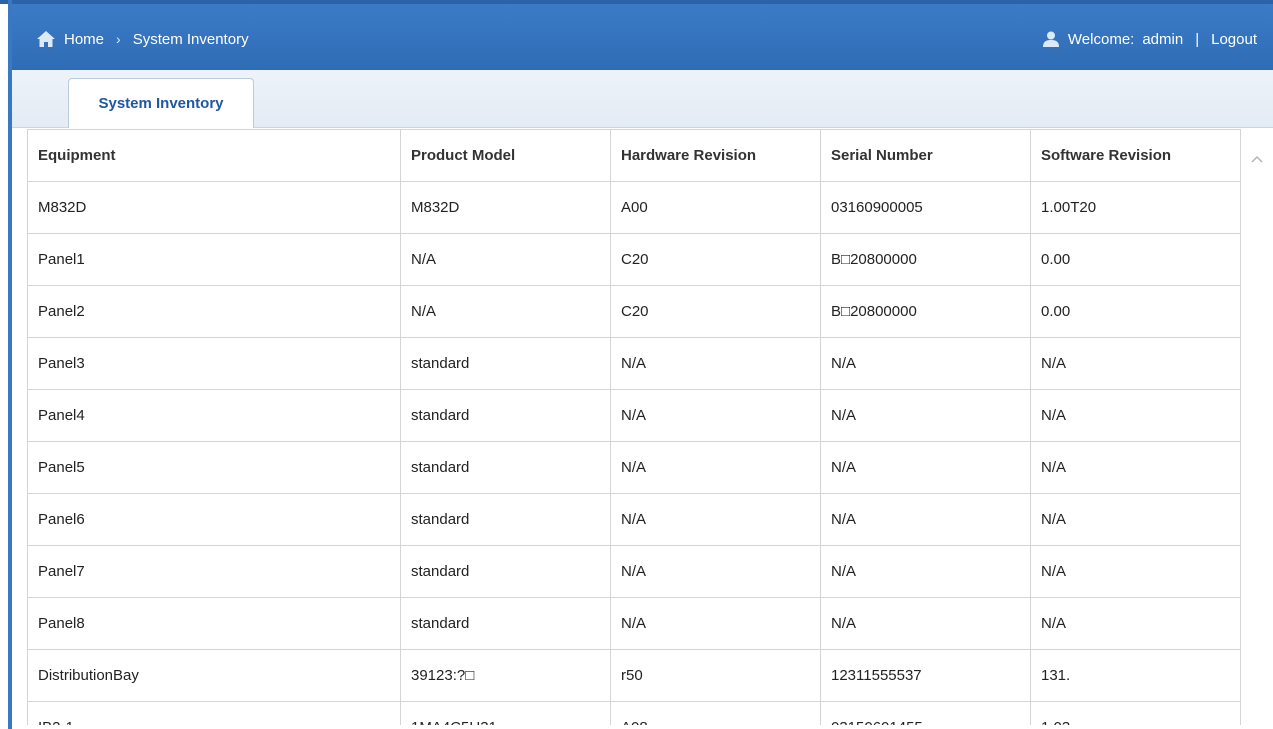  What do you see at coordinates (214, 571) in the screenshot?
I see `table-cell: Panel7` at bounding box center [214, 571].